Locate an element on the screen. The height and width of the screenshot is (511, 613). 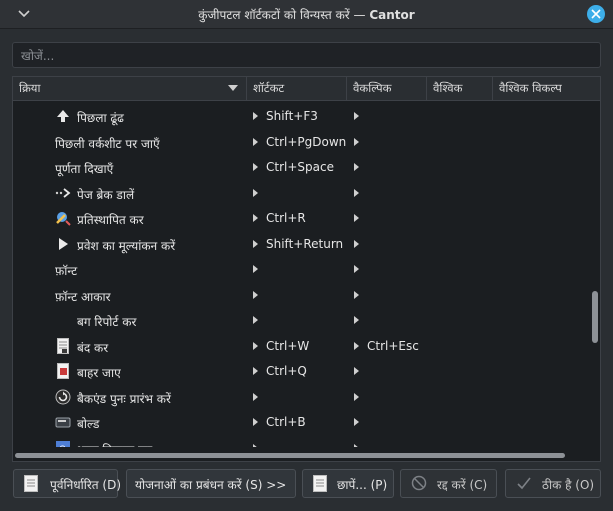
close-document-icon is located at coordinates (63, 345).